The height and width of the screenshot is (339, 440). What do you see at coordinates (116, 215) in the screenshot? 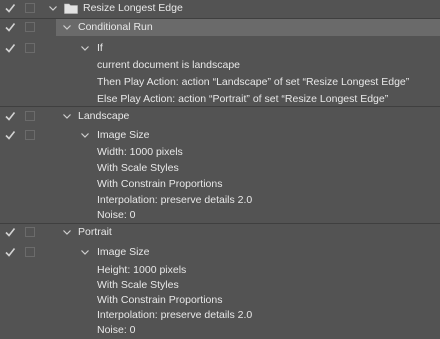
I see `landscape-detail-noise: Noise: 0` at bounding box center [116, 215].